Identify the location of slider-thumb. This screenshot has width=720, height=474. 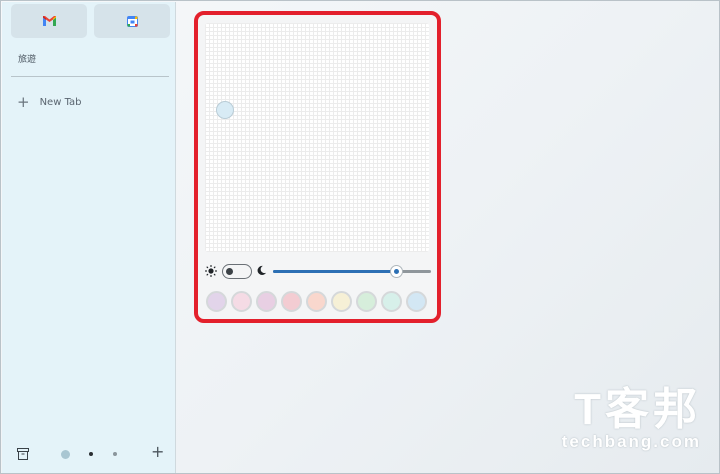
(396, 271).